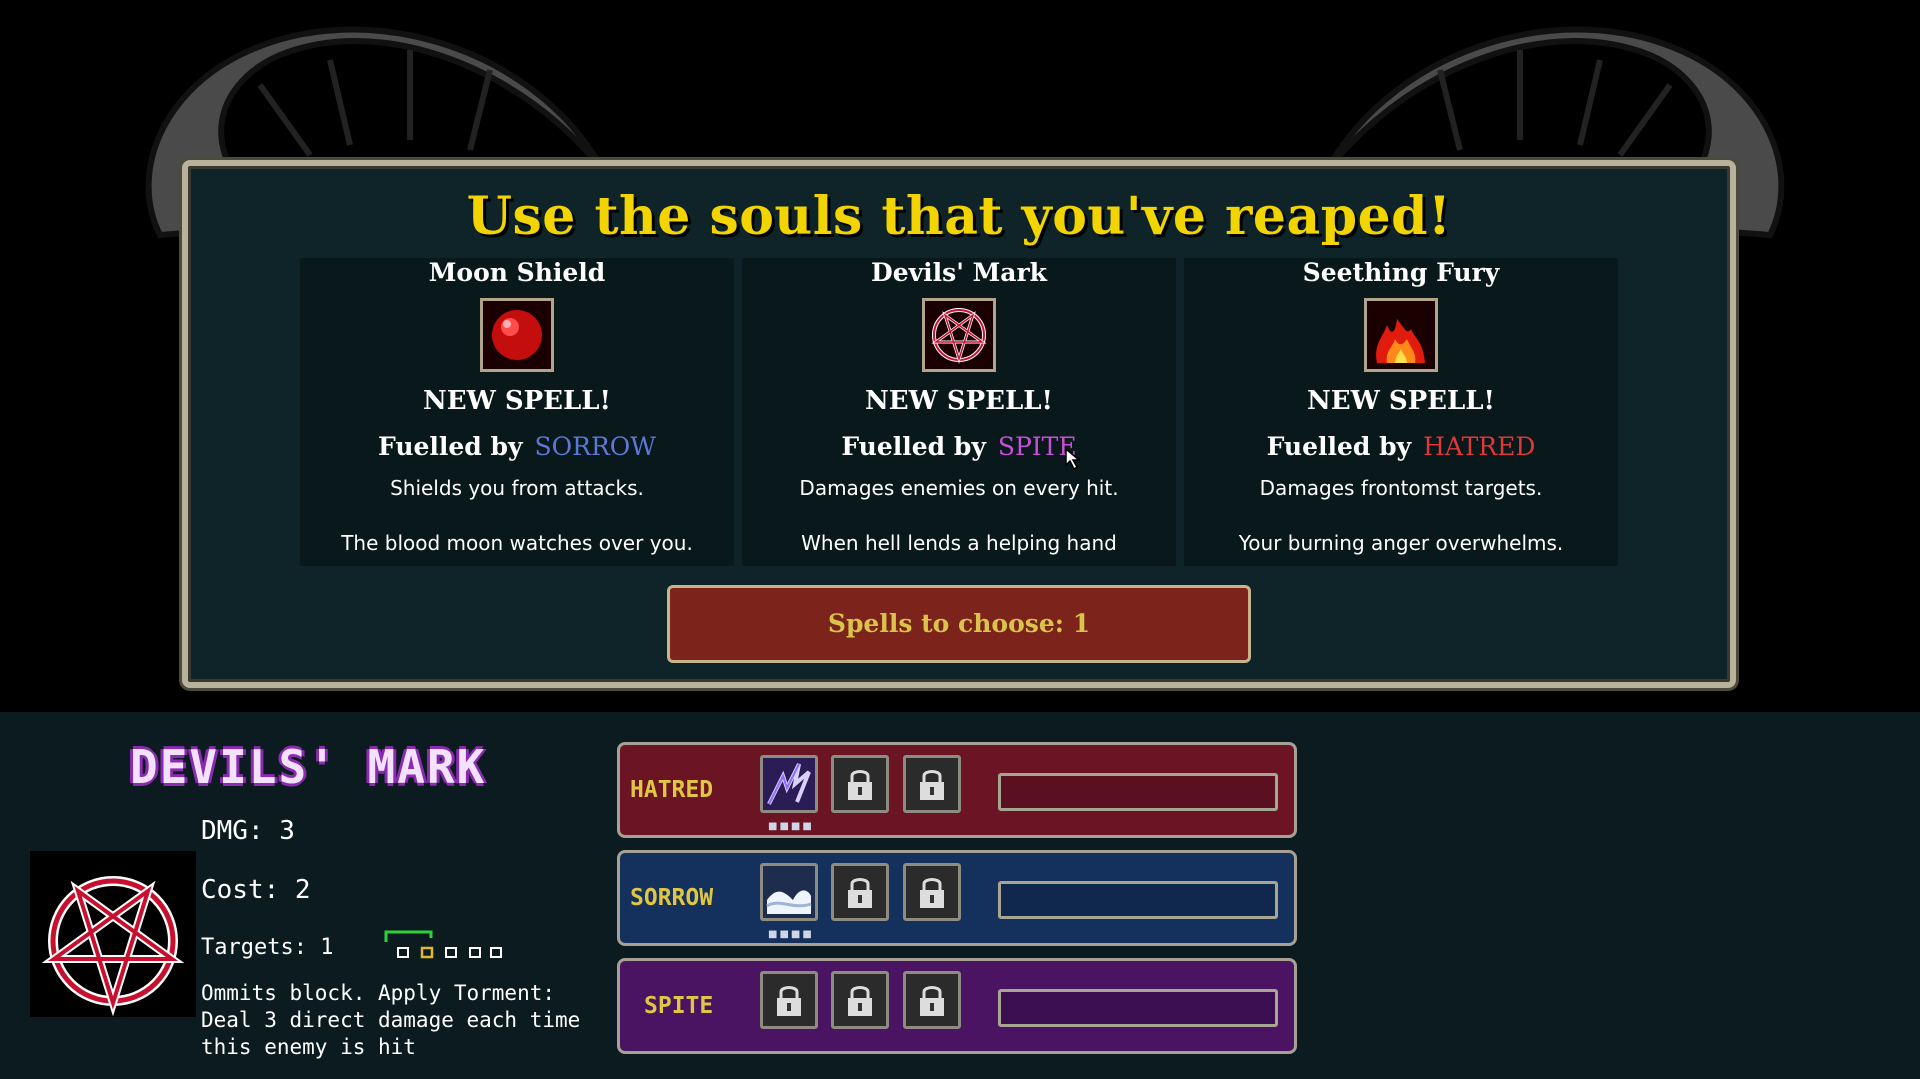  Describe the element at coordinates (789, 784) in the screenshot. I see `hatred-spell-slot` at that location.